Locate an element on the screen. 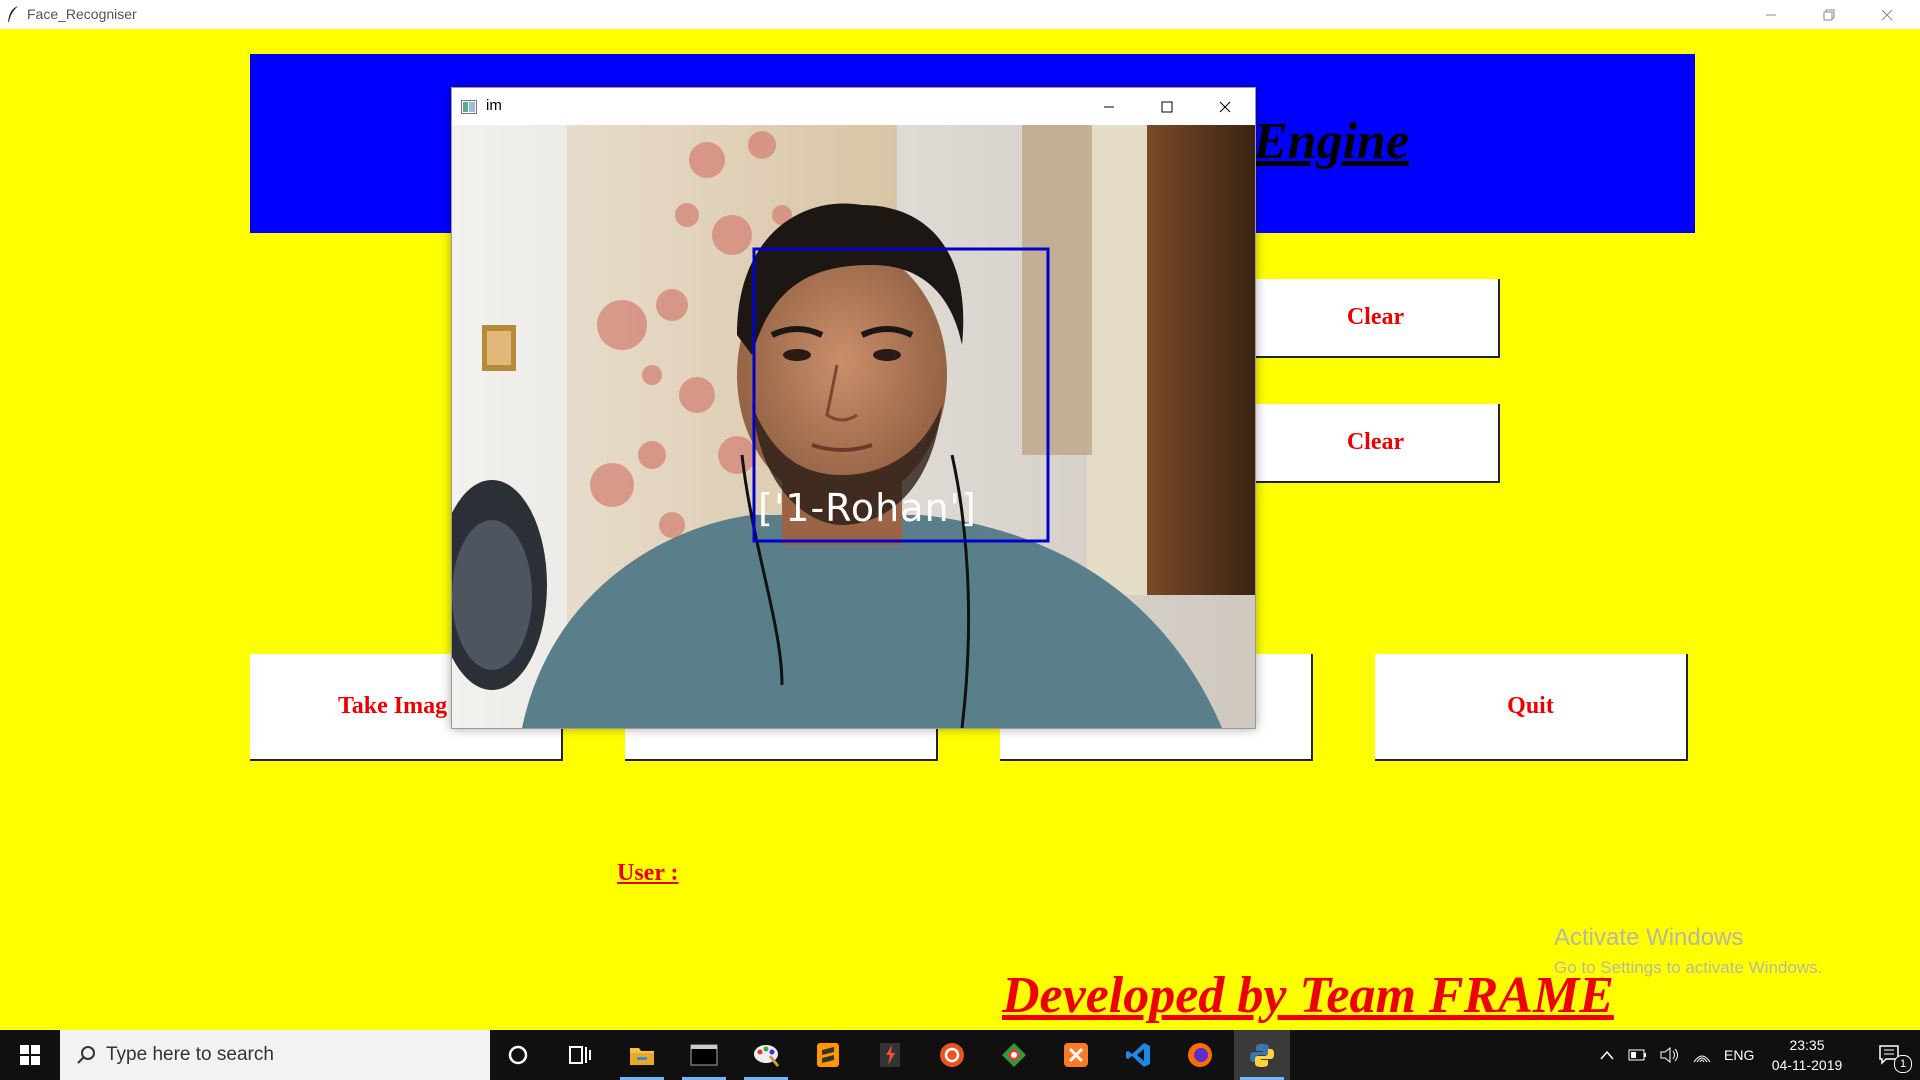 The height and width of the screenshot is (1080, 1920). wifi-icon is located at coordinates (1702, 1055).